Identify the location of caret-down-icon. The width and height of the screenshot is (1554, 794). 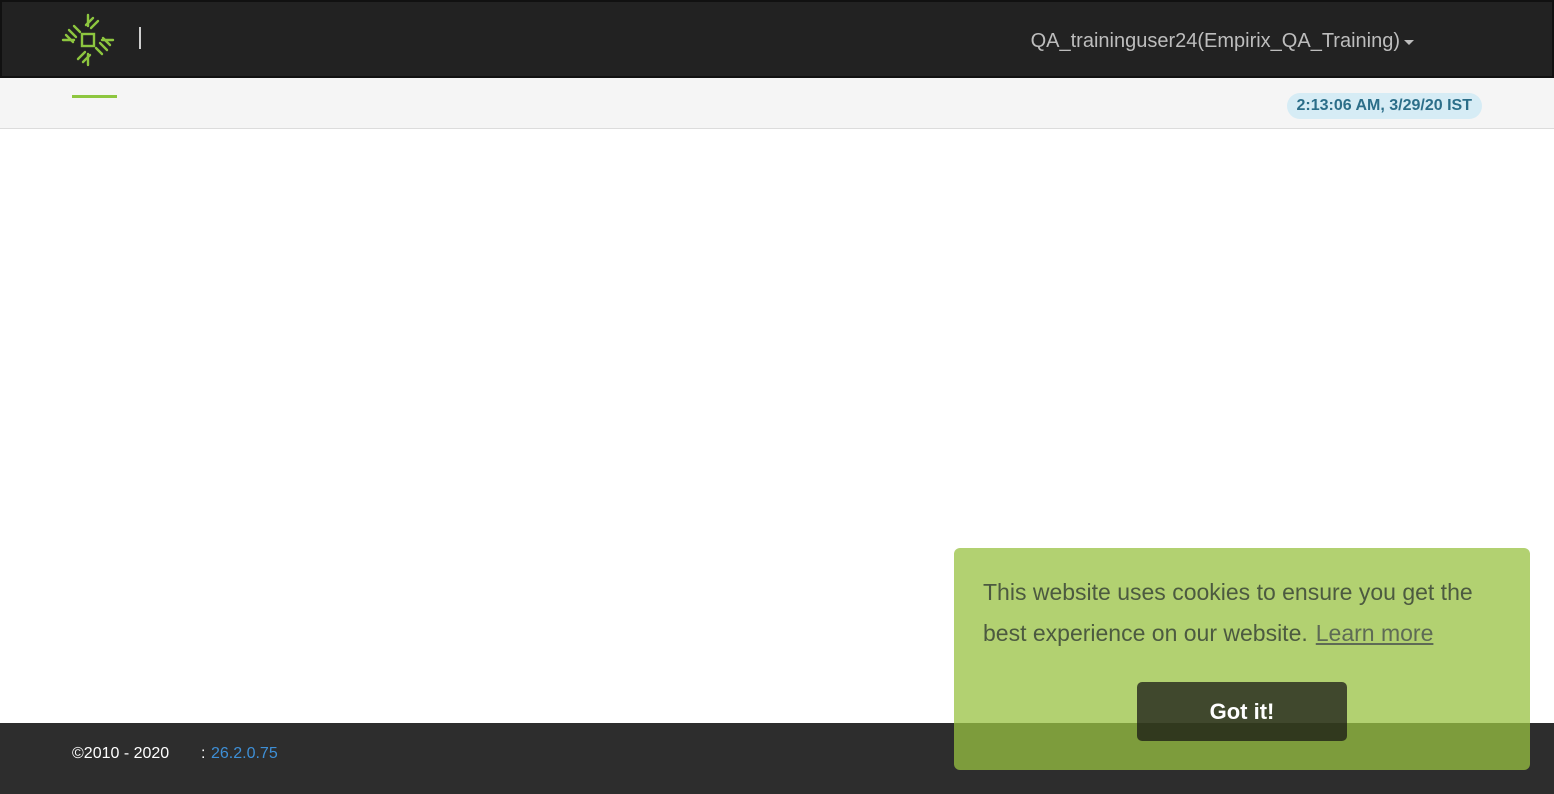
(1409, 42).